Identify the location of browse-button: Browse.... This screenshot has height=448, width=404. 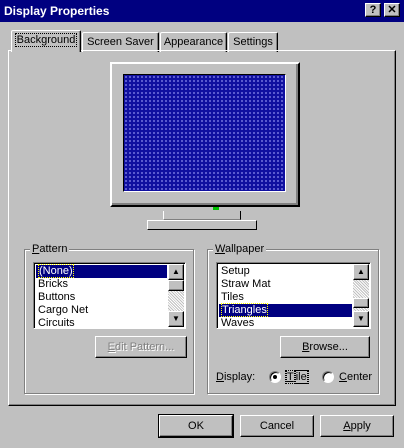
(325, 347).